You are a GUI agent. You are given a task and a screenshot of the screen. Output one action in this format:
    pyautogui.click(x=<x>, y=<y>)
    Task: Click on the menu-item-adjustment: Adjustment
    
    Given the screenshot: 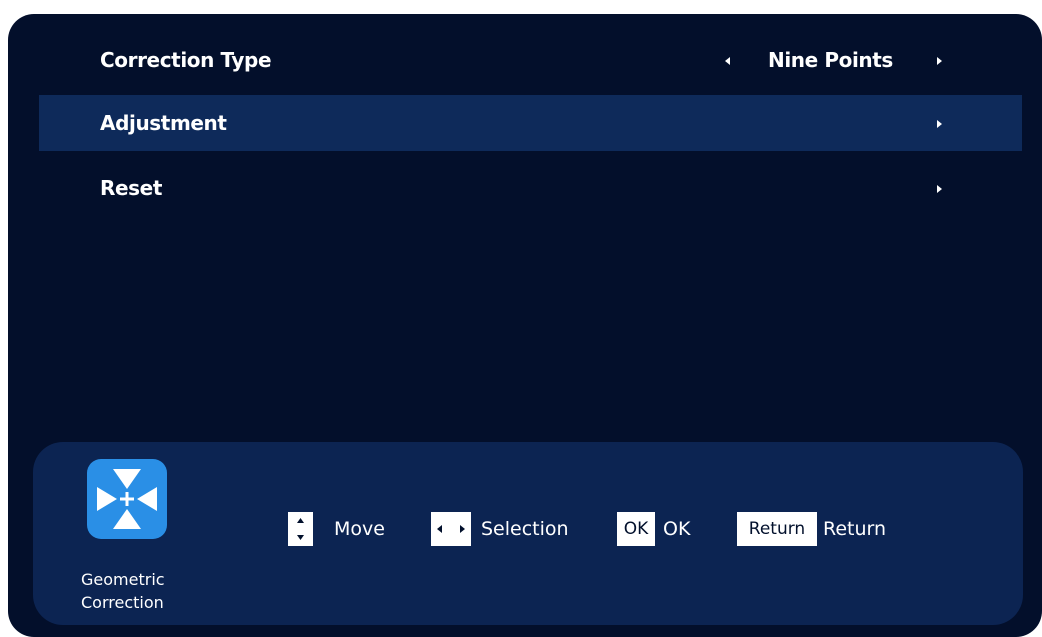 What is the action you would take?
    pyautogui.click(x=530, y=123)
    